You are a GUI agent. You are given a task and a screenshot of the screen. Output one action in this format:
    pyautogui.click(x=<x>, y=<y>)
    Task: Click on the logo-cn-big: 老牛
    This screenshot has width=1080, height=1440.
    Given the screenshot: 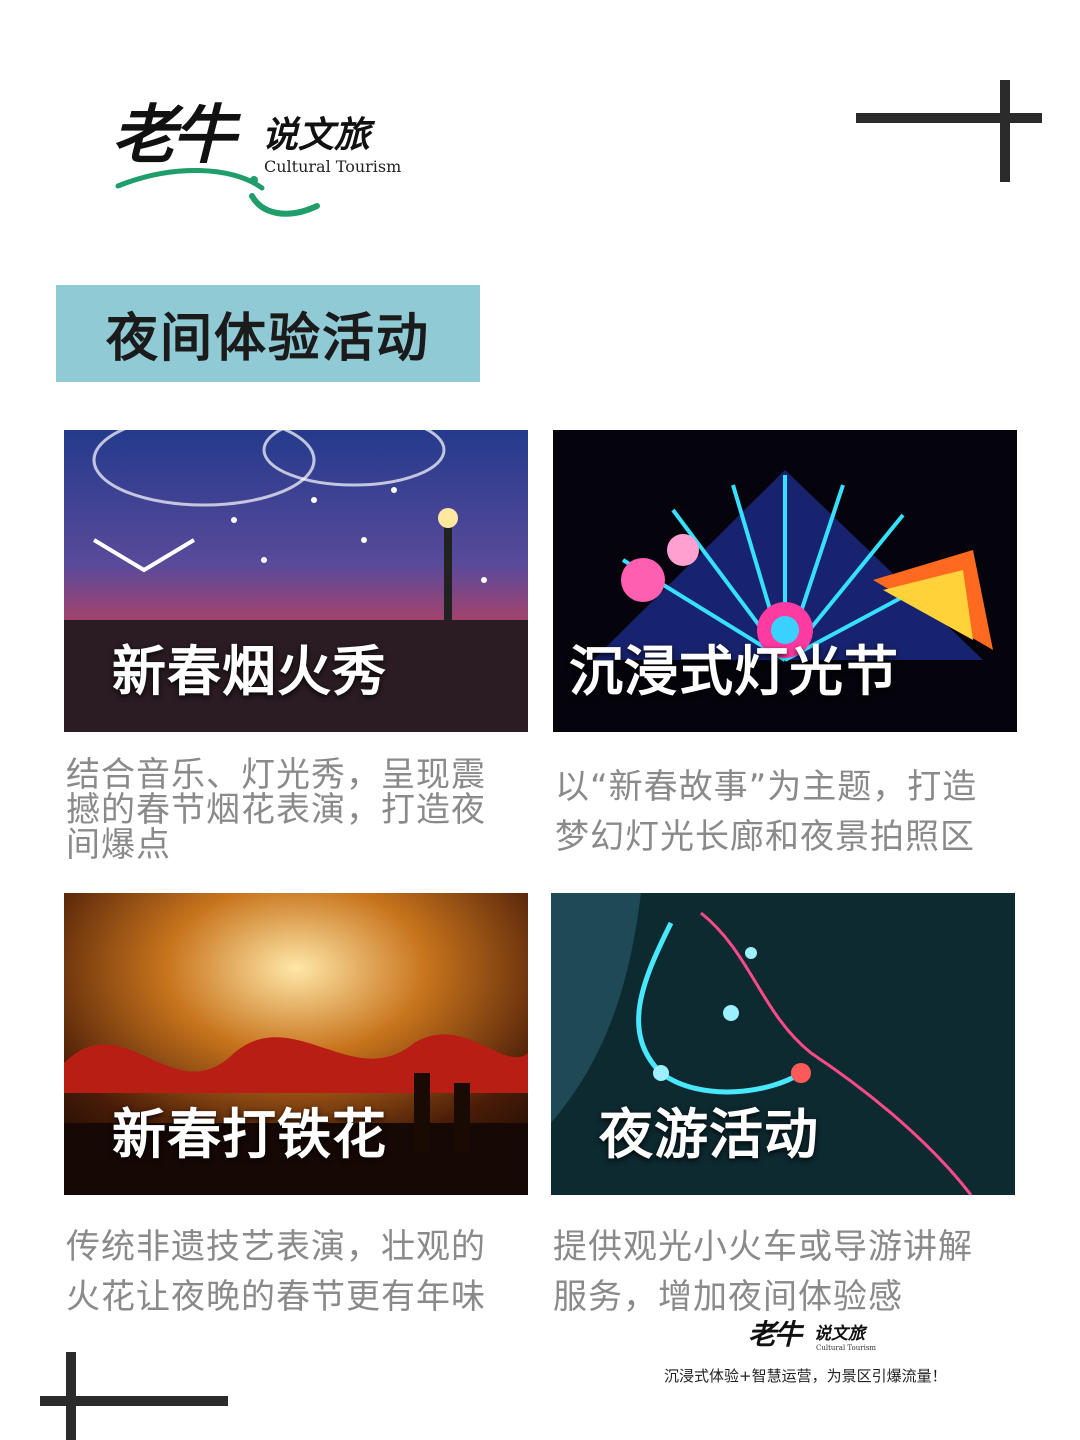 What is the action you would take?
    pyautogui.click(x=174, y=136)
    